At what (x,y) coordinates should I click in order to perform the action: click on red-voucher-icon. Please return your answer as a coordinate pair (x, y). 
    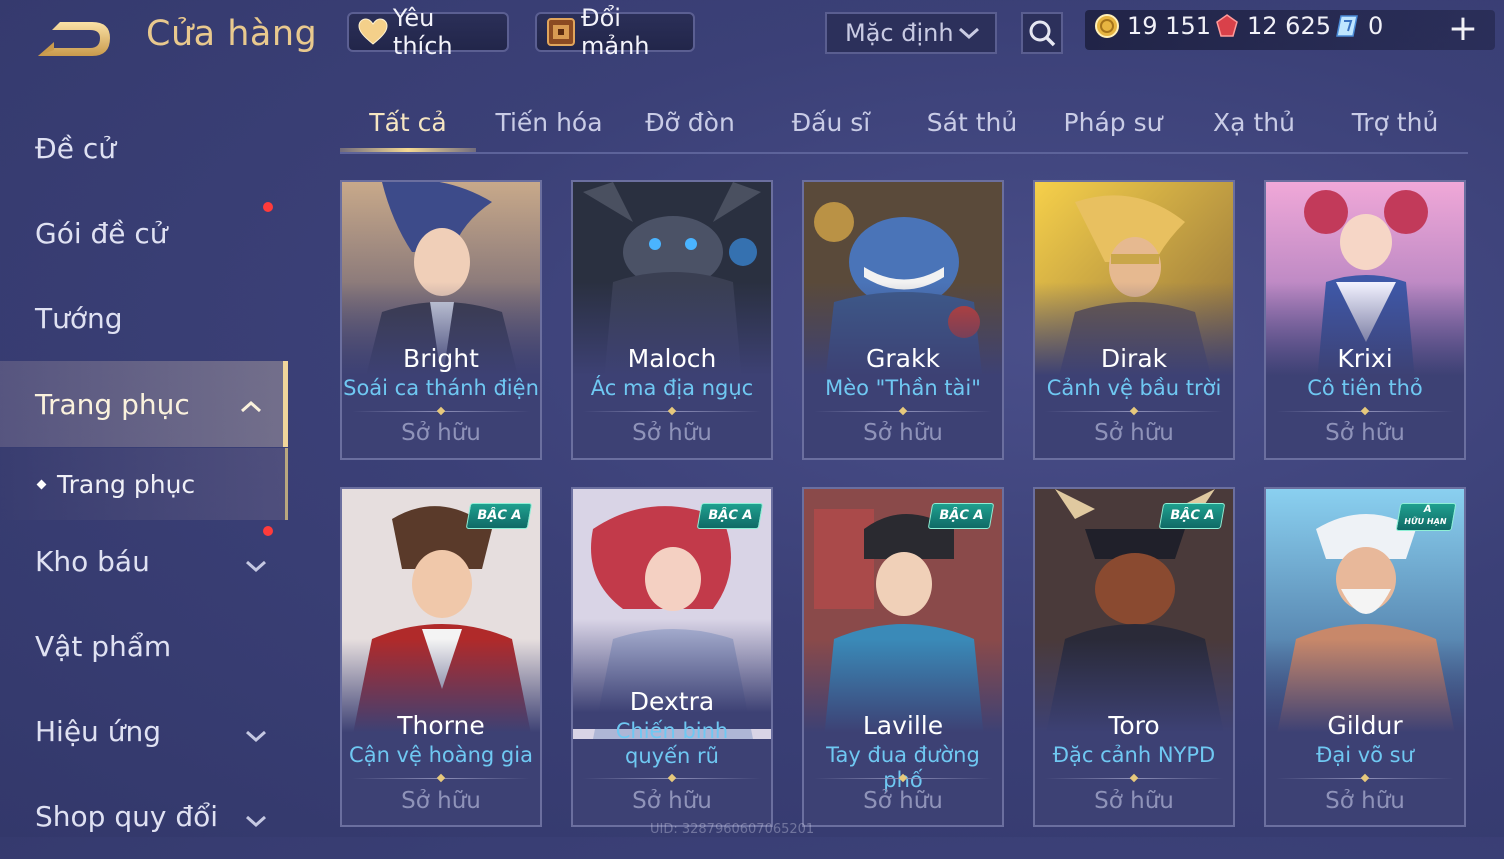
    Looking at the image, I should click on (1227, 26).